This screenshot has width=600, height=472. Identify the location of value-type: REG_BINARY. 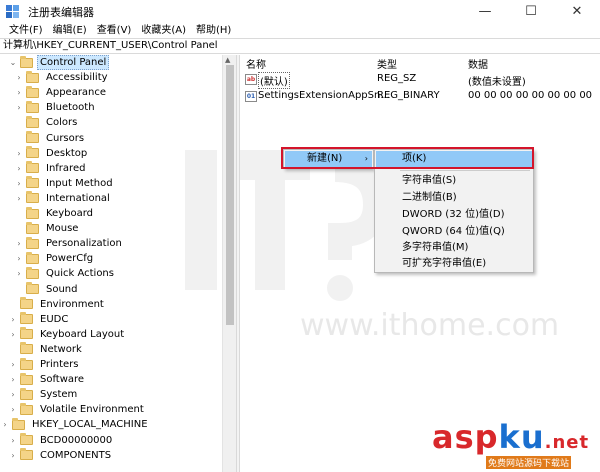
(408, 95).